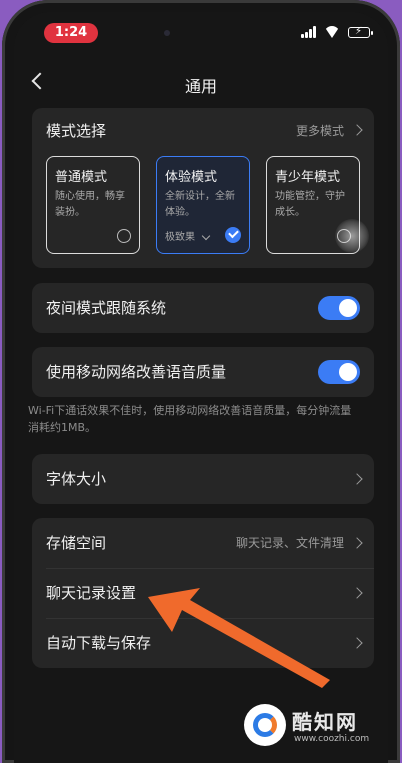 This screenshot has height=763, width=402. Describe the element at coordinates (239, 638) in the screenshot. I see `annotation-arrow` at that location.